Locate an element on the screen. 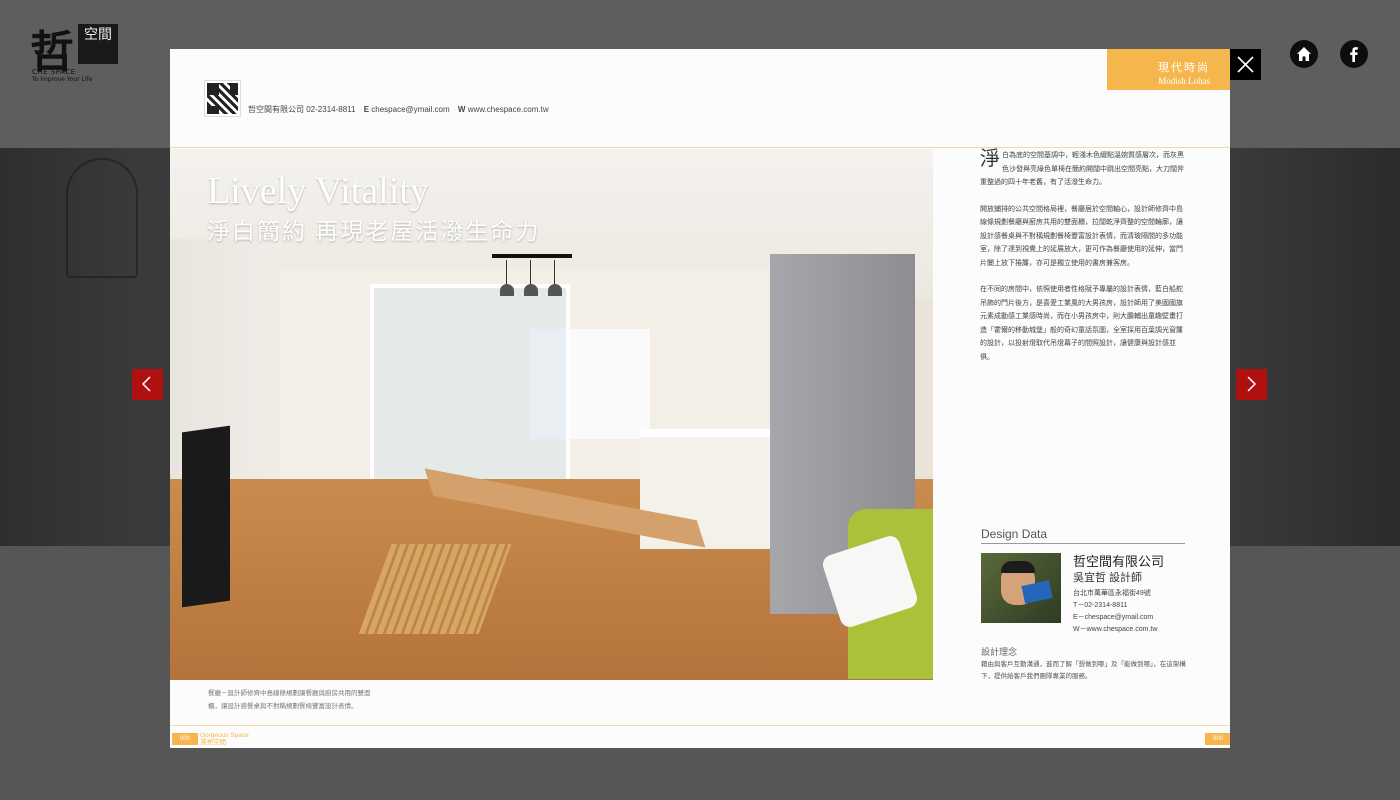  section-tab: 現代時尚 Modish Lohas is located at coordinates (1168, 69).